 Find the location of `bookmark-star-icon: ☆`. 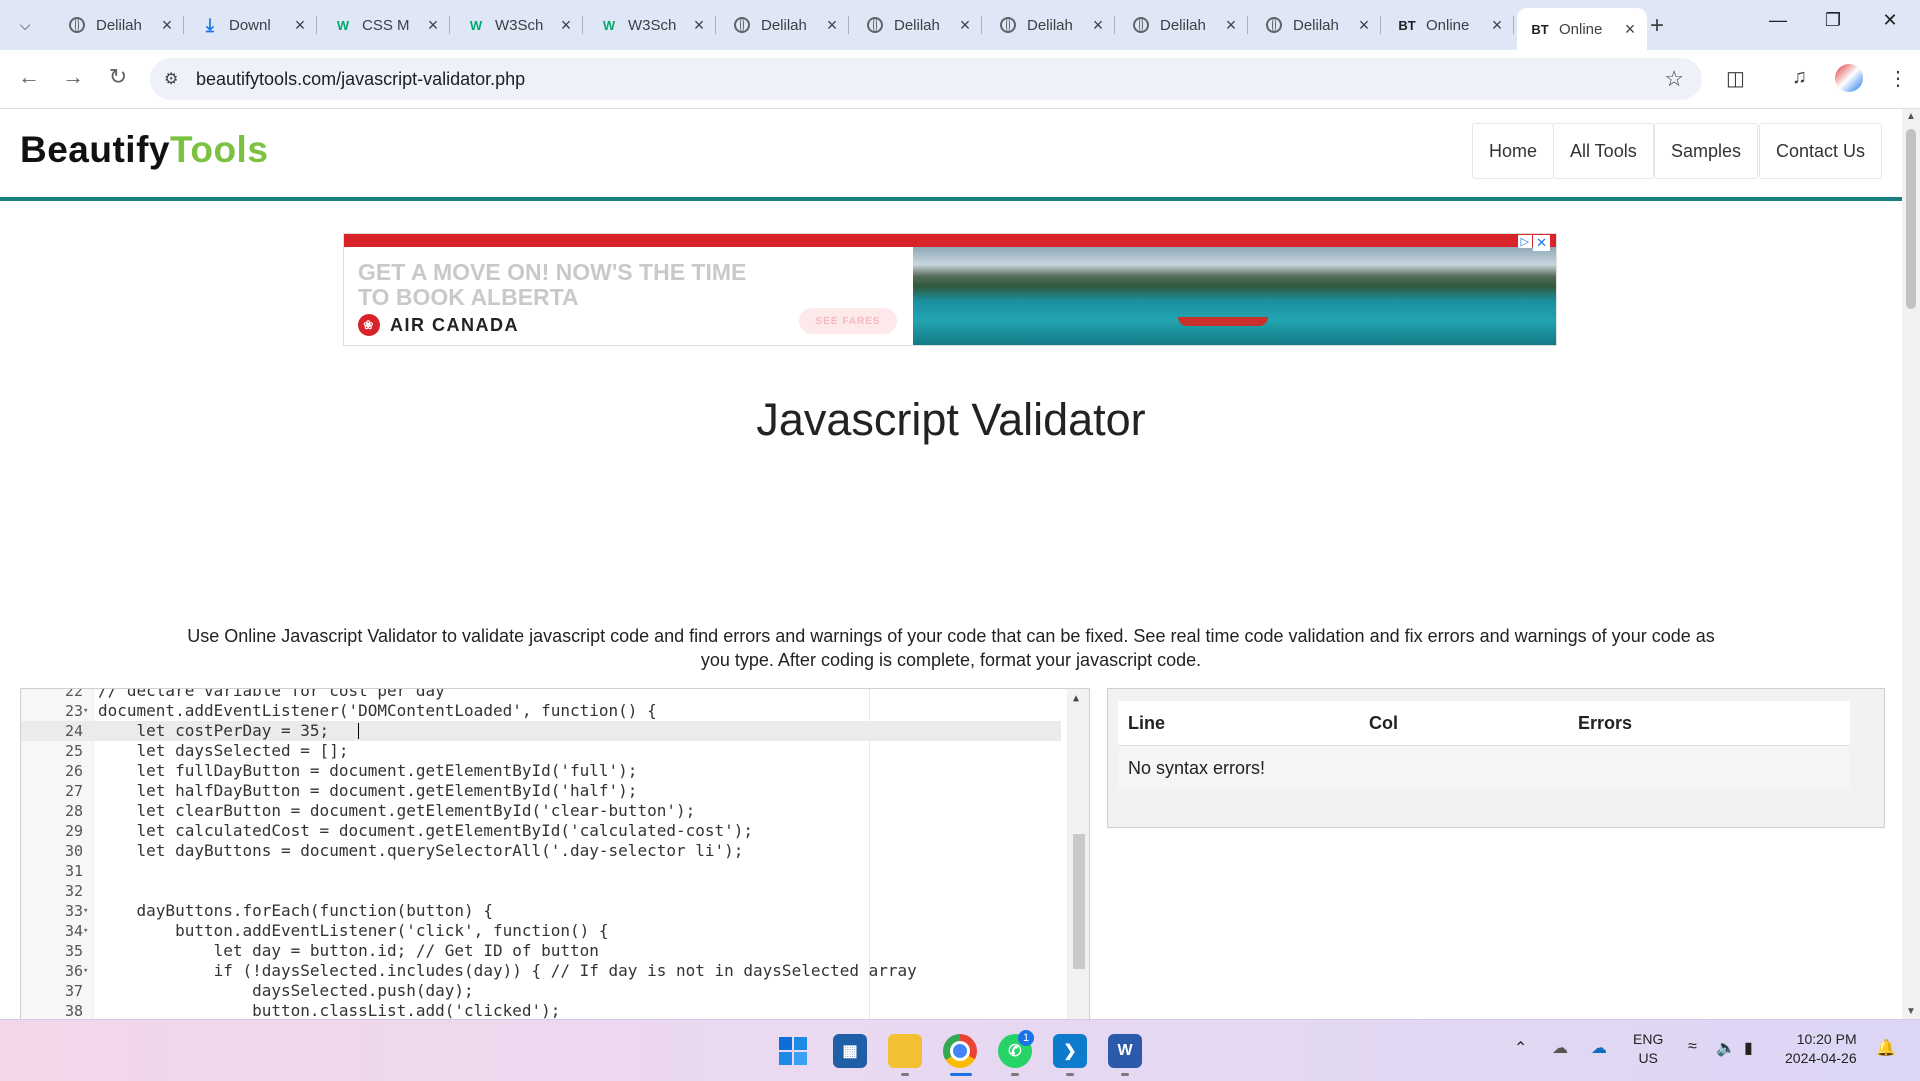

bookmark-star-icon: ☆ is located at coordinates (1674, 79).